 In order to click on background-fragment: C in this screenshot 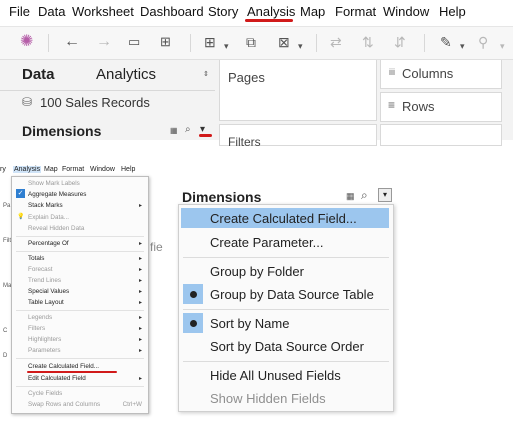, I will do `click(5, 331)`.